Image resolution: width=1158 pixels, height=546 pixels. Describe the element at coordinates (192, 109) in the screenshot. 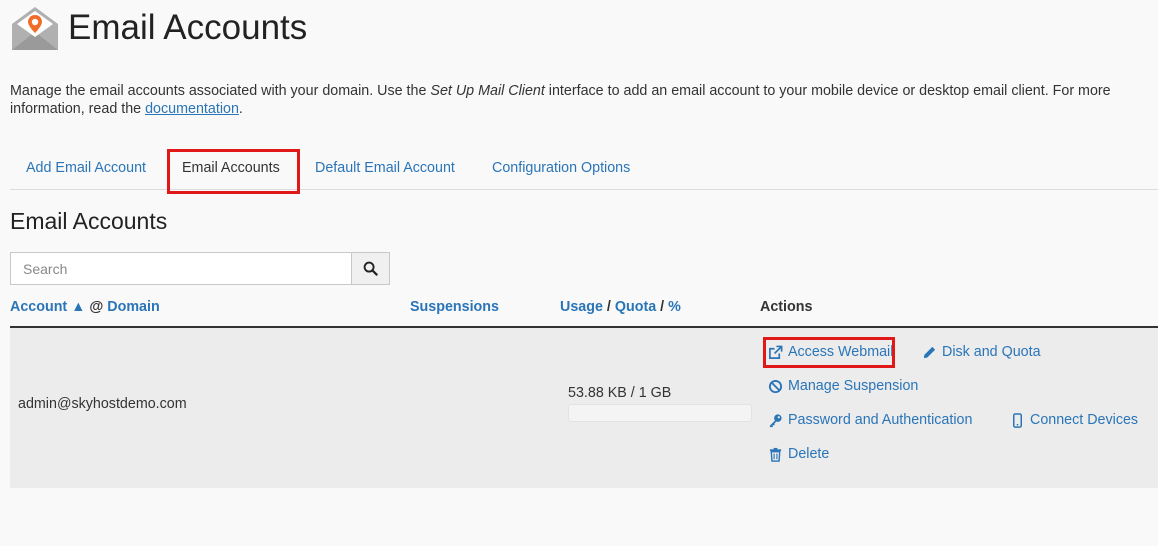

I see `documentation-link: documentation` at that location.